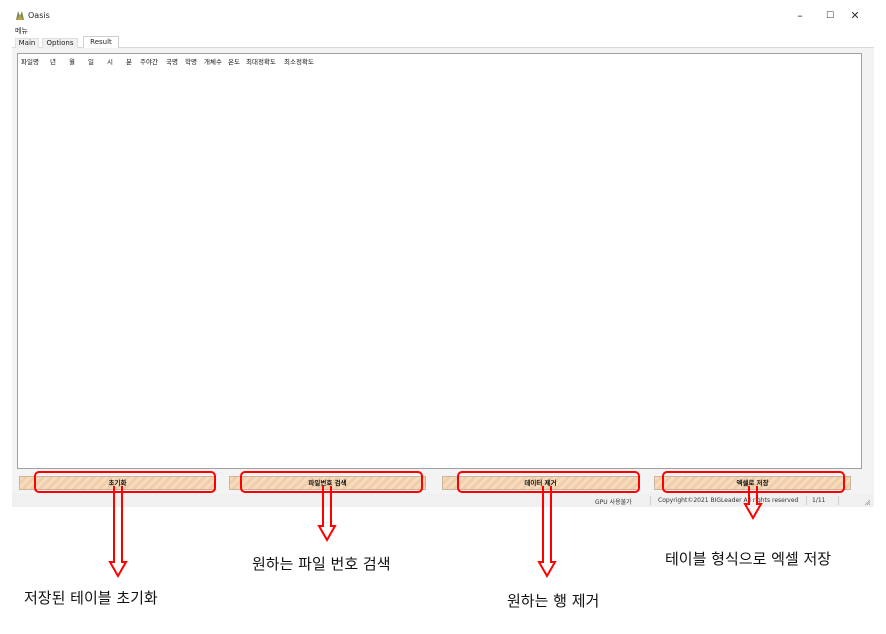  I want to click on column-header-max-accuracy: 최대정확도, so click(261, 61).